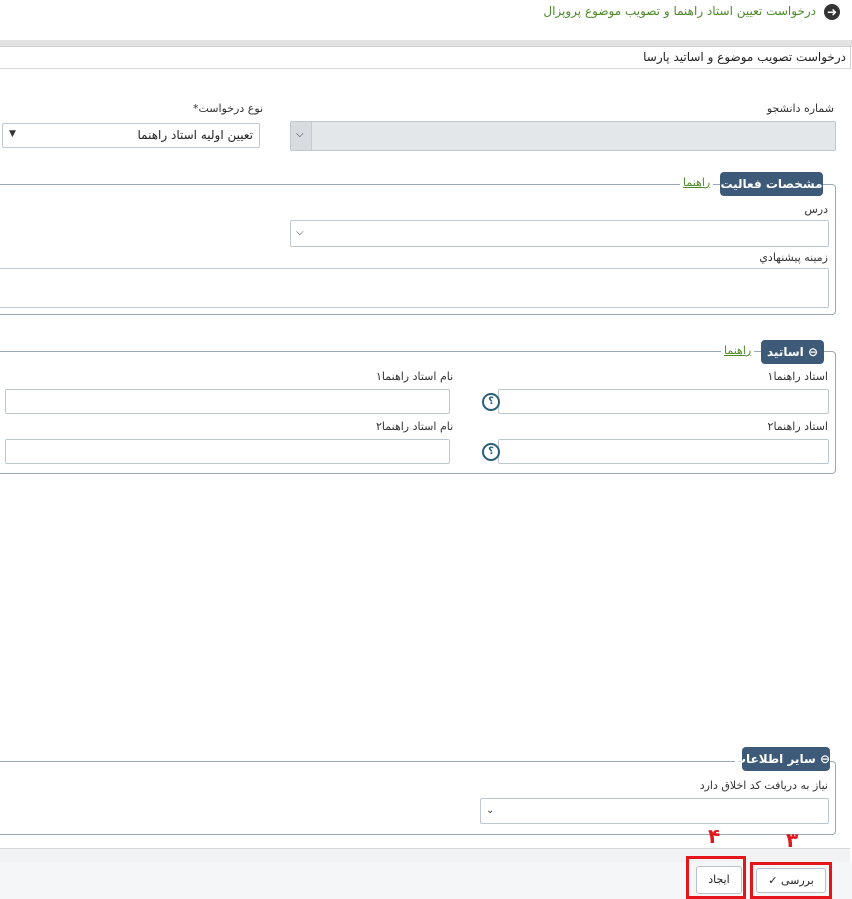 The image size is (852, 899). What do you see at coordinates (793, 257) in the screenshot?
I see `proposed-field-label: زمینه پیشنهادي` at bounding box center [793, 257].